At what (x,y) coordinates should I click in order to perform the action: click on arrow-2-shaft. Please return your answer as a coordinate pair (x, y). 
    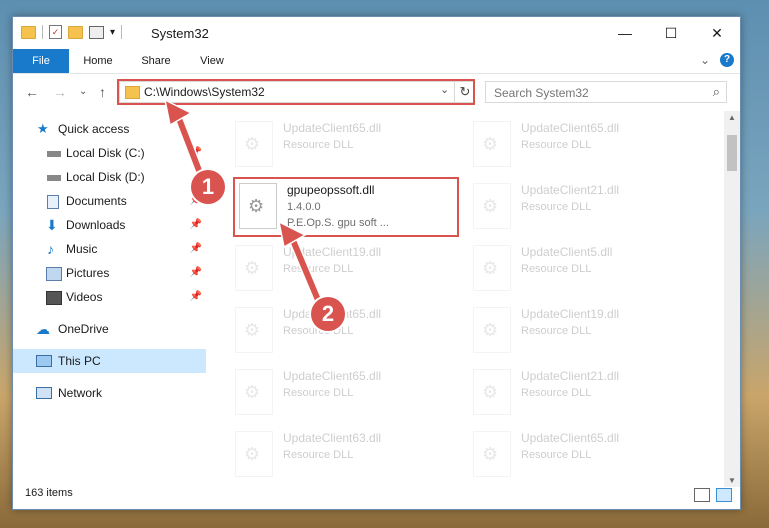
    Looking at the image, I should click on (305, 269).